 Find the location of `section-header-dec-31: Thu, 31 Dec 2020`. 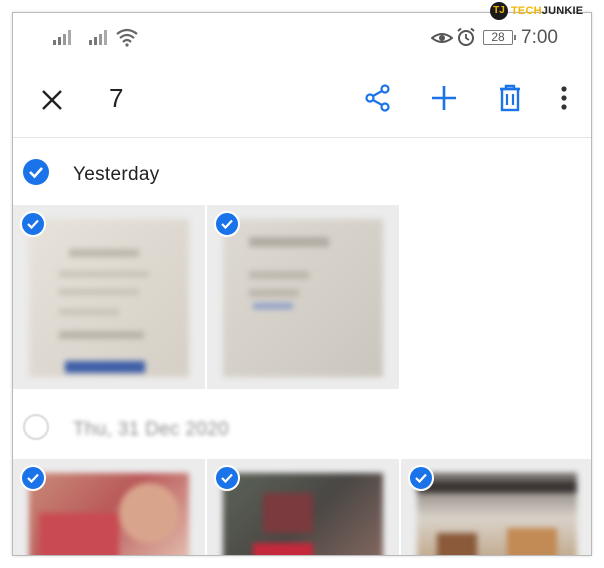

section-header-dec-31: Thu, 31 Dec 2020 is located at coordinates (302, 429).